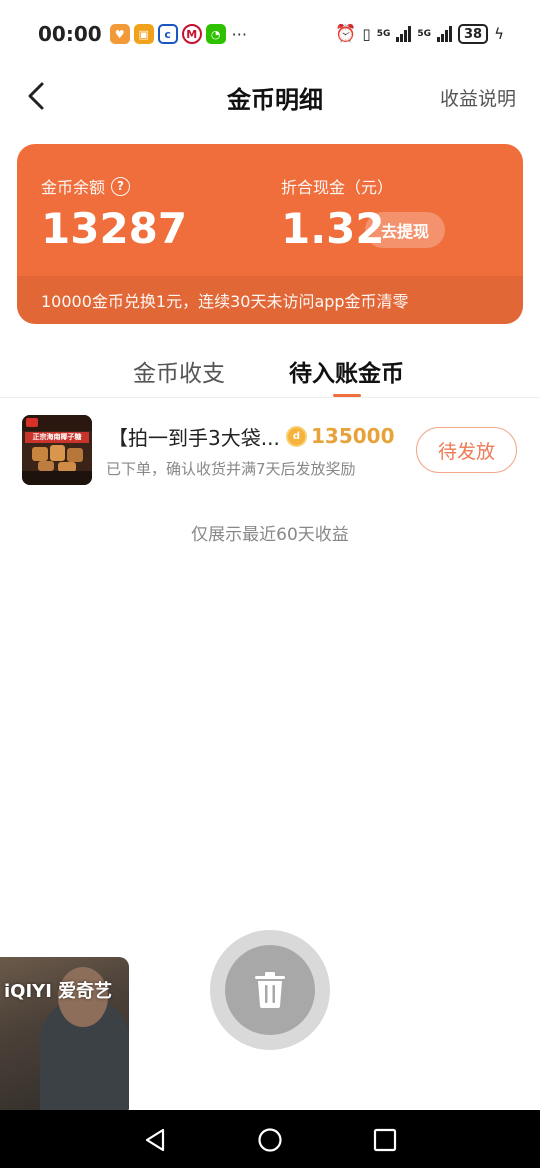 This screenshot has width=540, height=1168. Describe the element at coordinates (346, 371) in the screenshot. I see `tab-pending-coins: 待入账金币` at that location.